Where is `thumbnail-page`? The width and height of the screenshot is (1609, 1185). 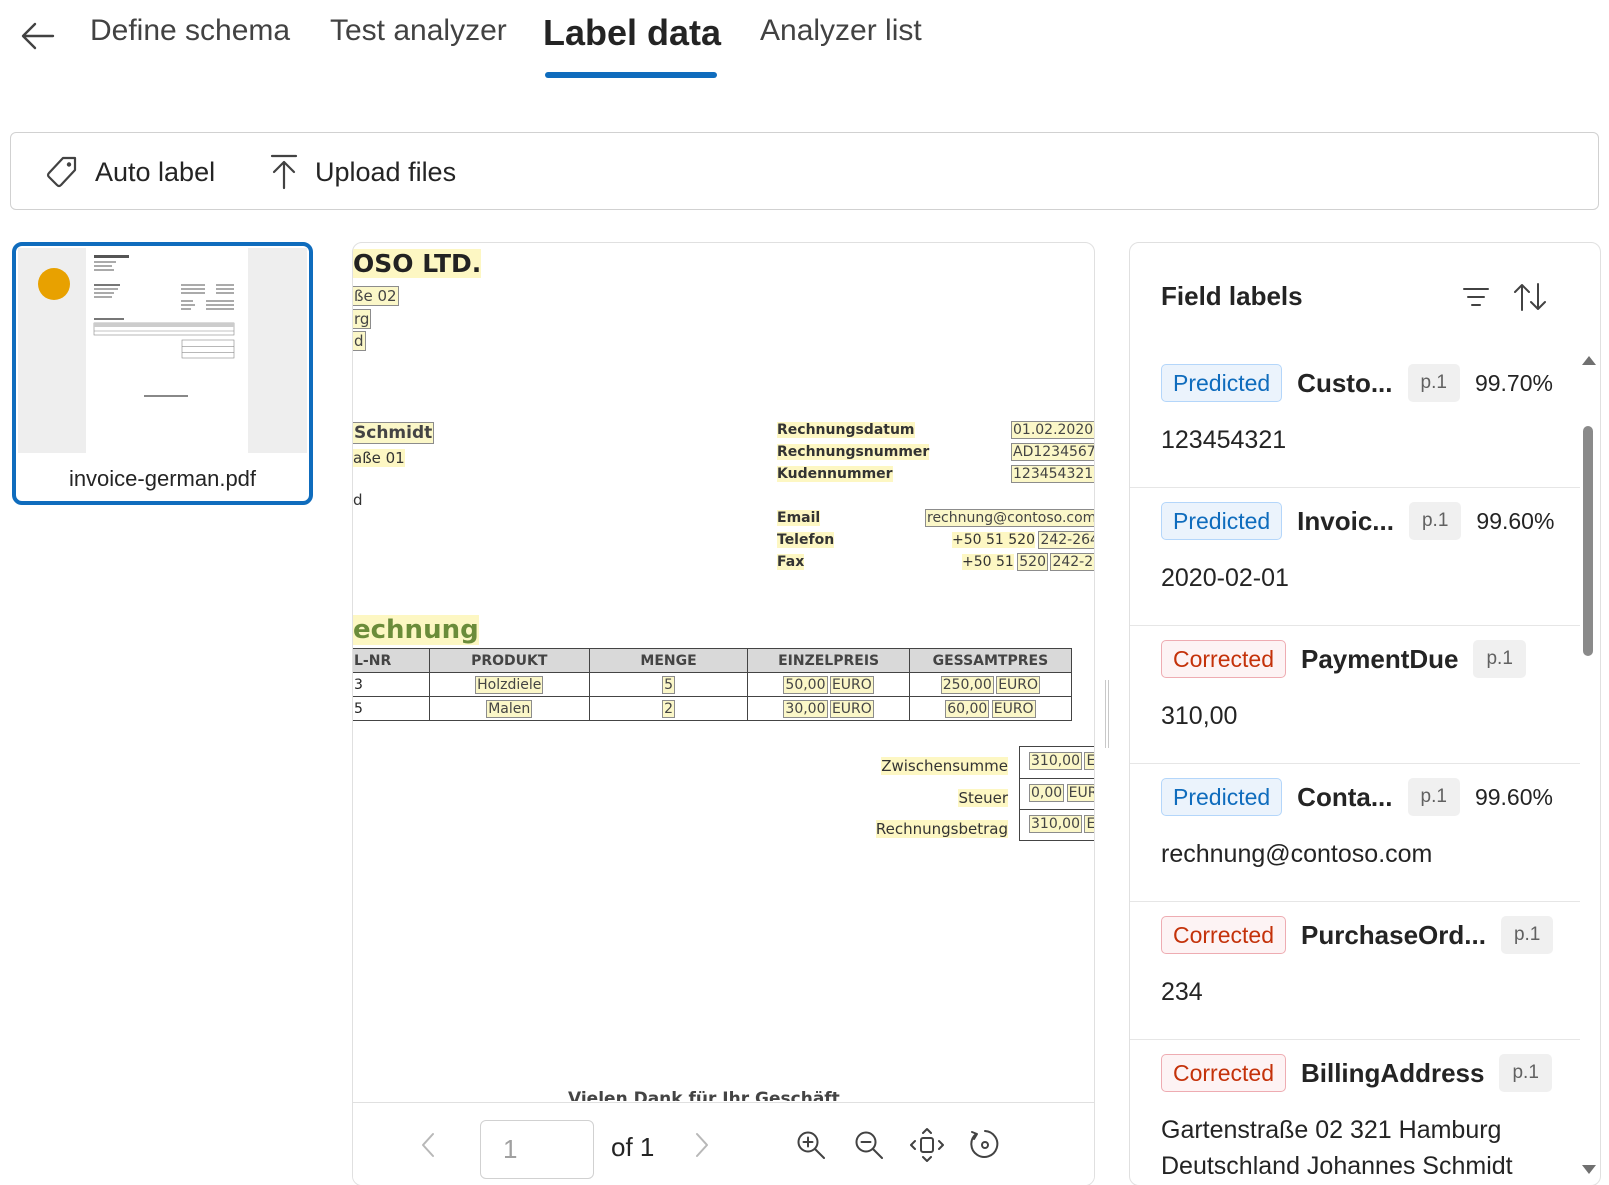 thumbnail-page is located at coordinates (167, 350).